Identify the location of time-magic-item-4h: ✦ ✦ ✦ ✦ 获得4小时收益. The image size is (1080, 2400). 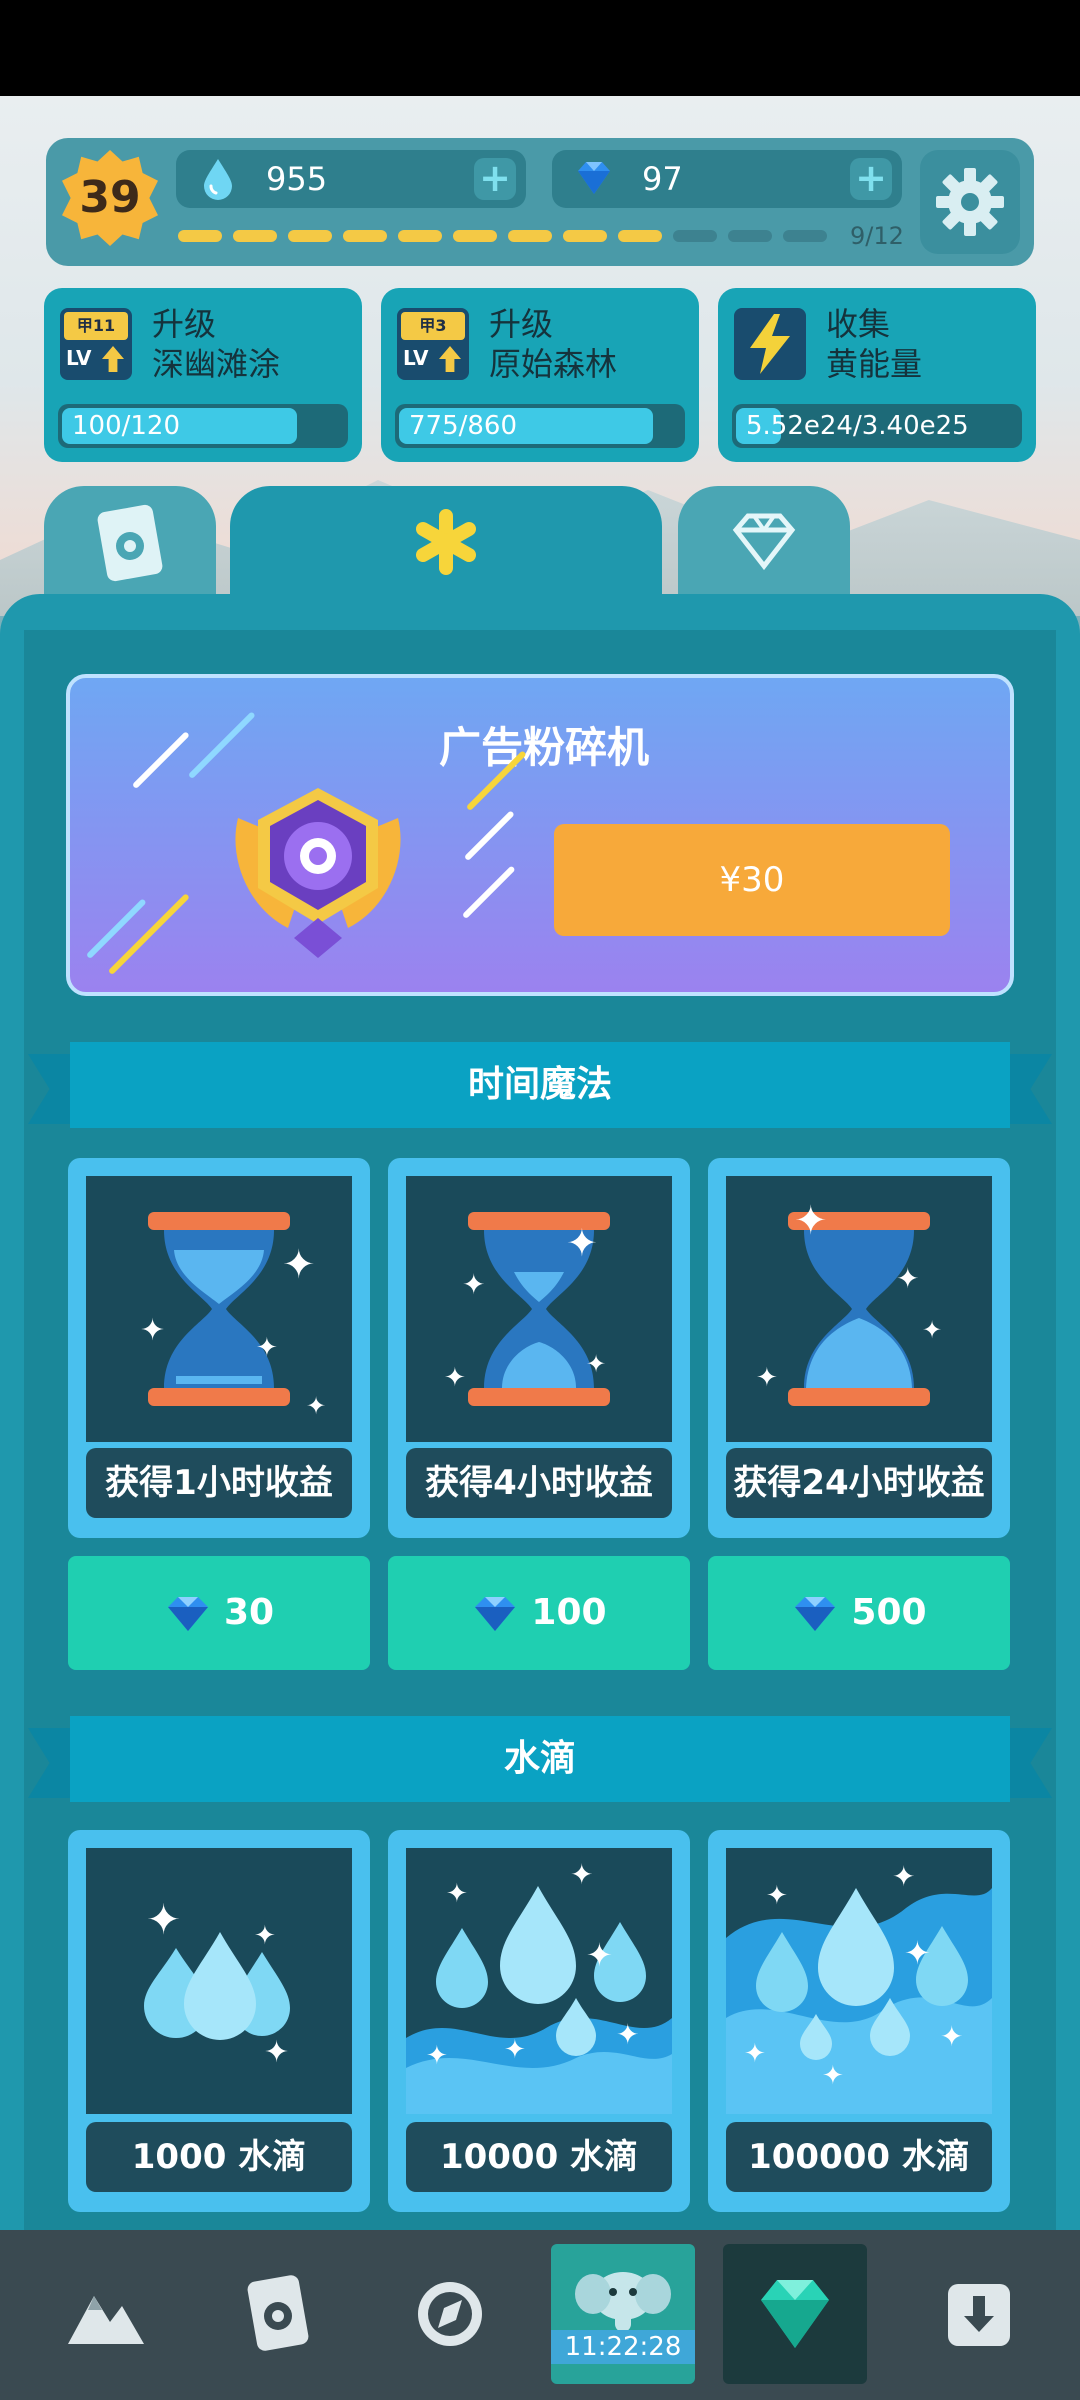
(539, 1348).